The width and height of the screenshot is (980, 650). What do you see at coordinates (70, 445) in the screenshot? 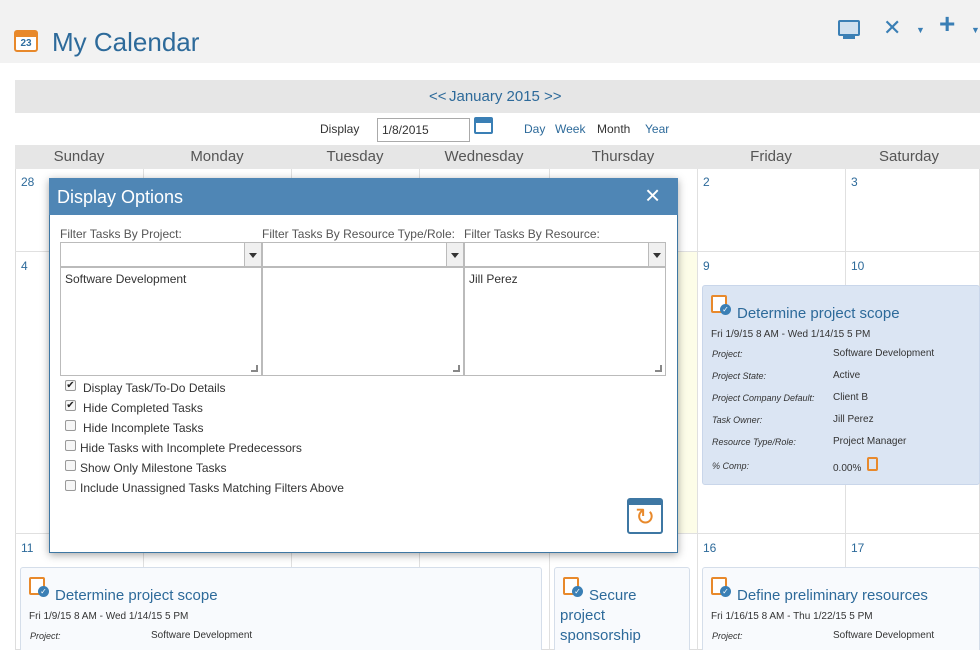
I see `hide-predecessors-checkbox` at bounding box center [70, 445].